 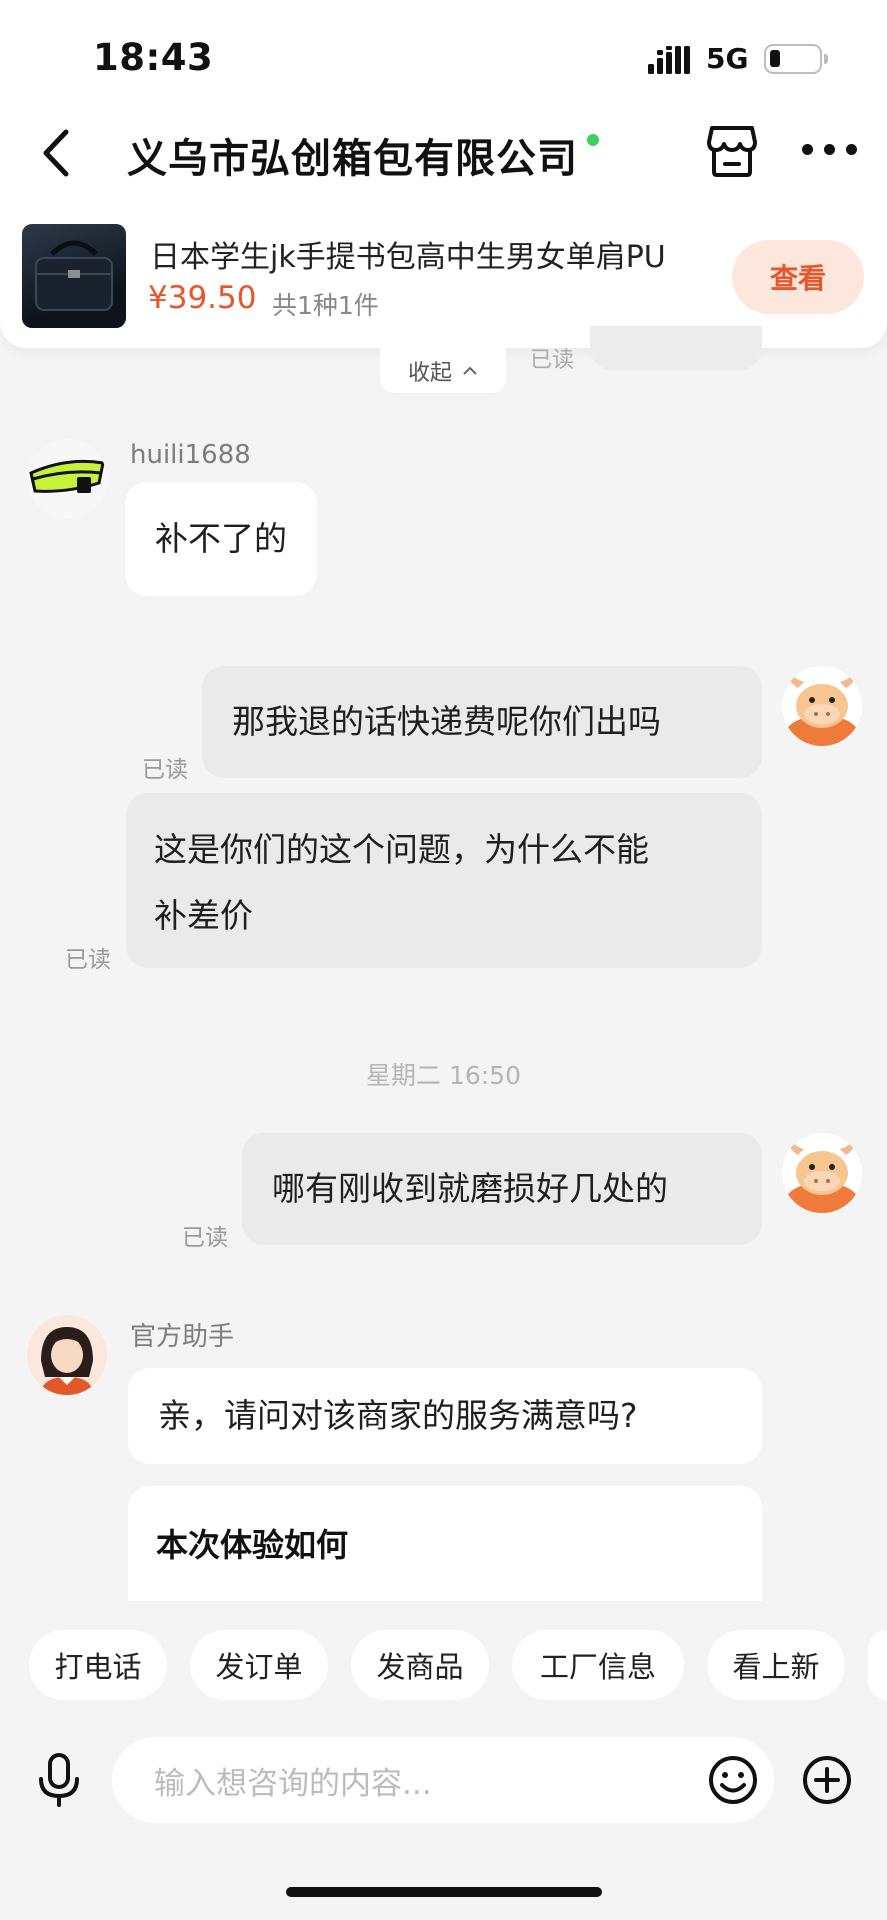 What do you see at coordinates (444, 880) in the screenshot?
I see `message-bubble: 这是你们的这个问题，为什么不能 补差价` at bounding box center [444, 880].